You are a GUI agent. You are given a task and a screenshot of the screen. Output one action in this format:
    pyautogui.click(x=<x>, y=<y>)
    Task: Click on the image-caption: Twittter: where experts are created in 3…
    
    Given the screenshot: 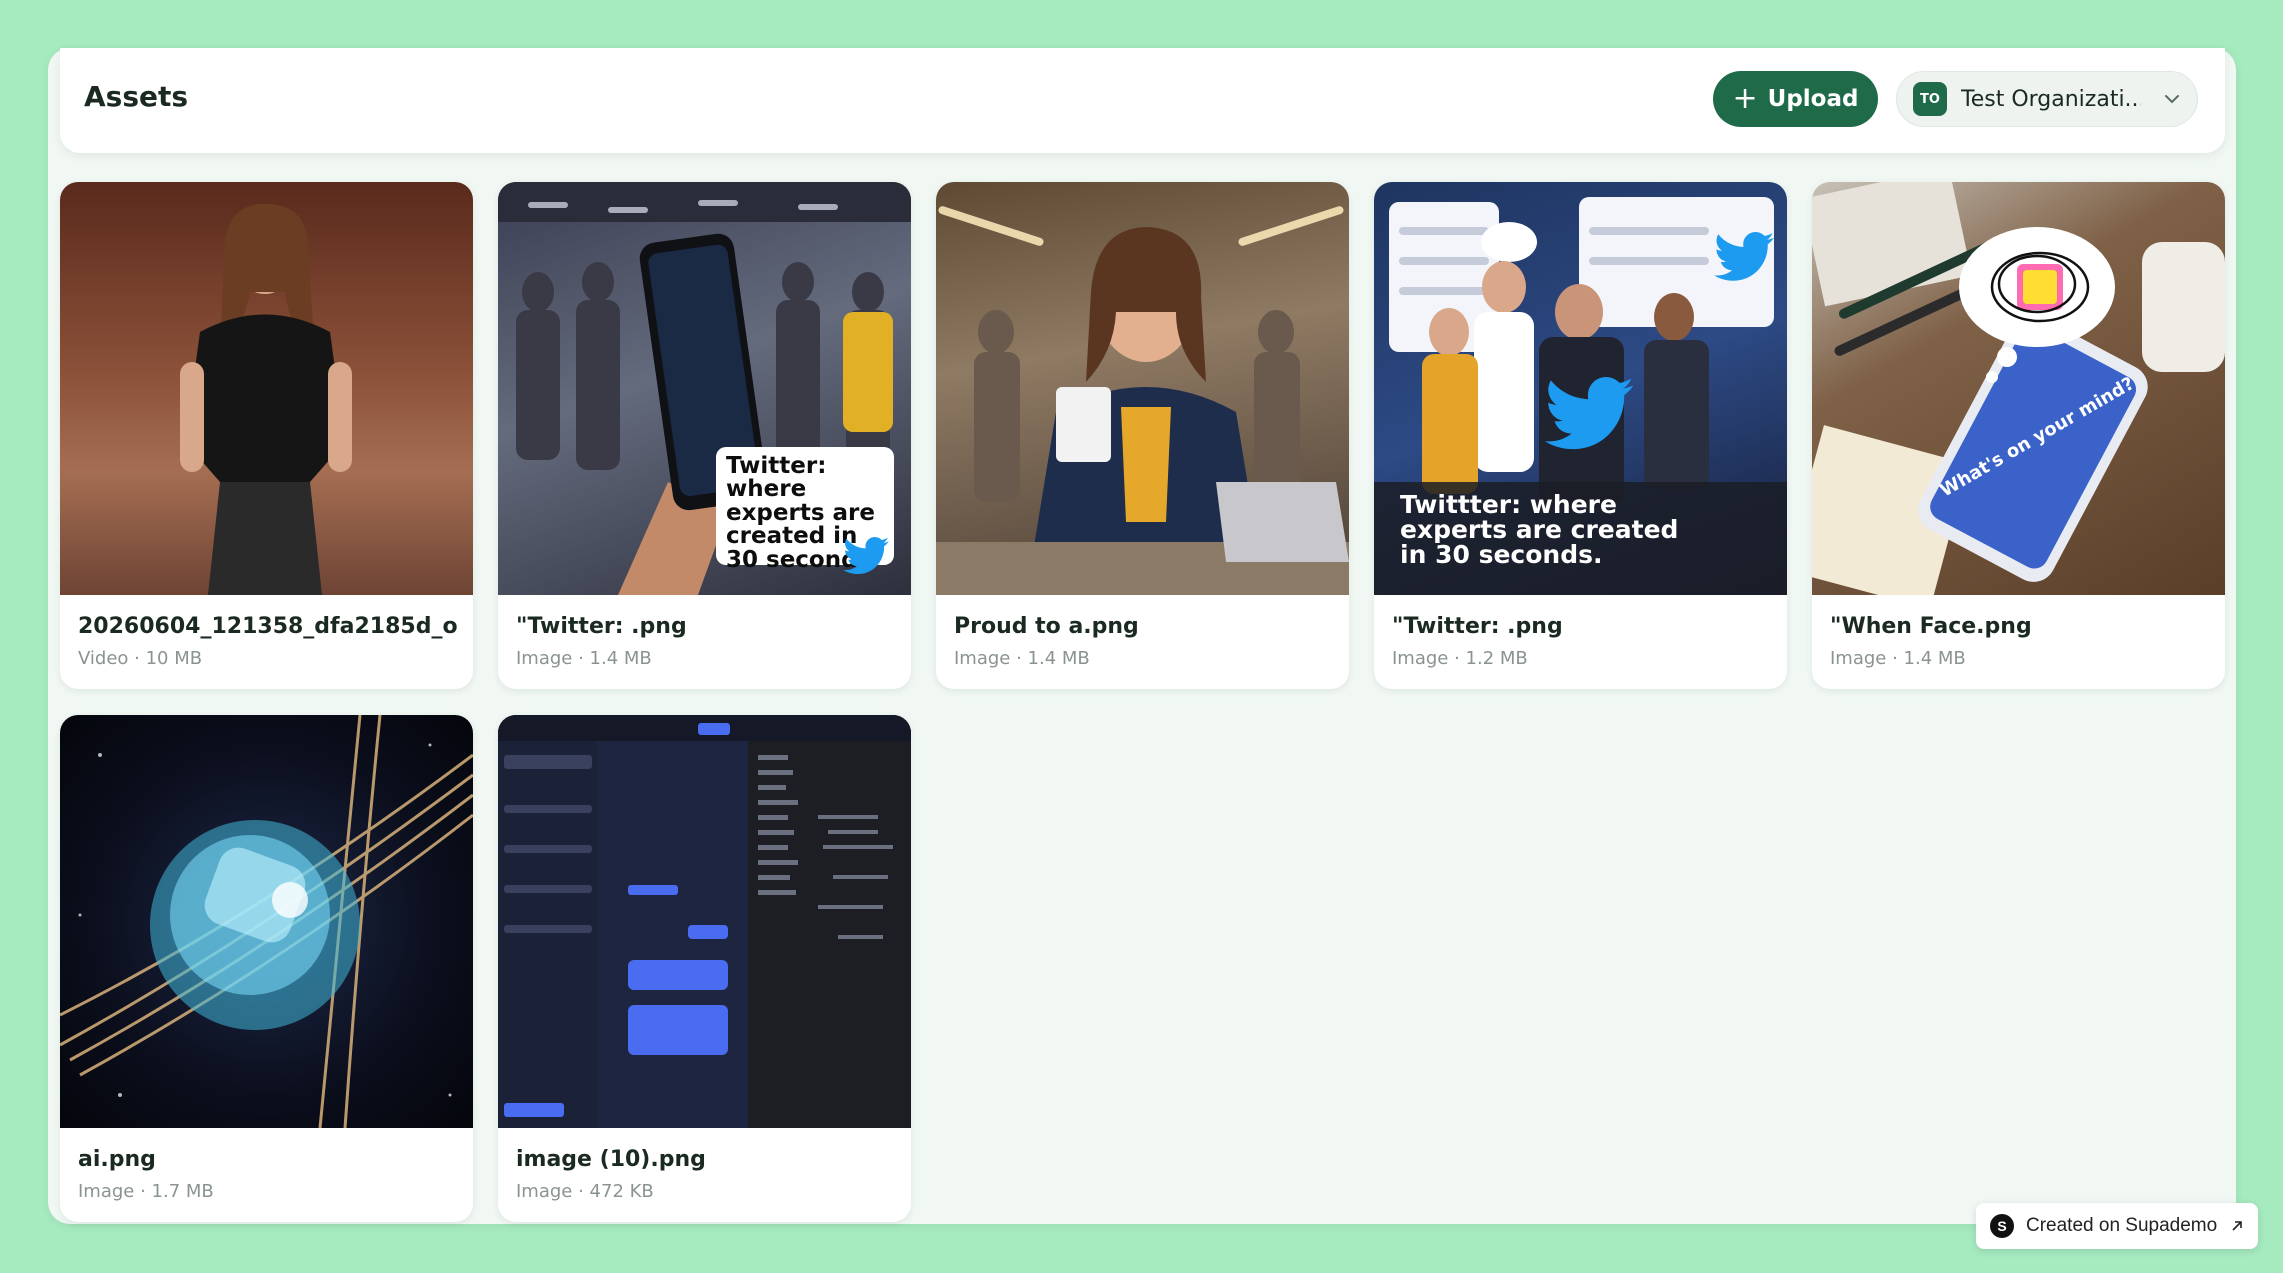 What is the action you would take?
    pyautogui.click(x=1539, y=529)
    